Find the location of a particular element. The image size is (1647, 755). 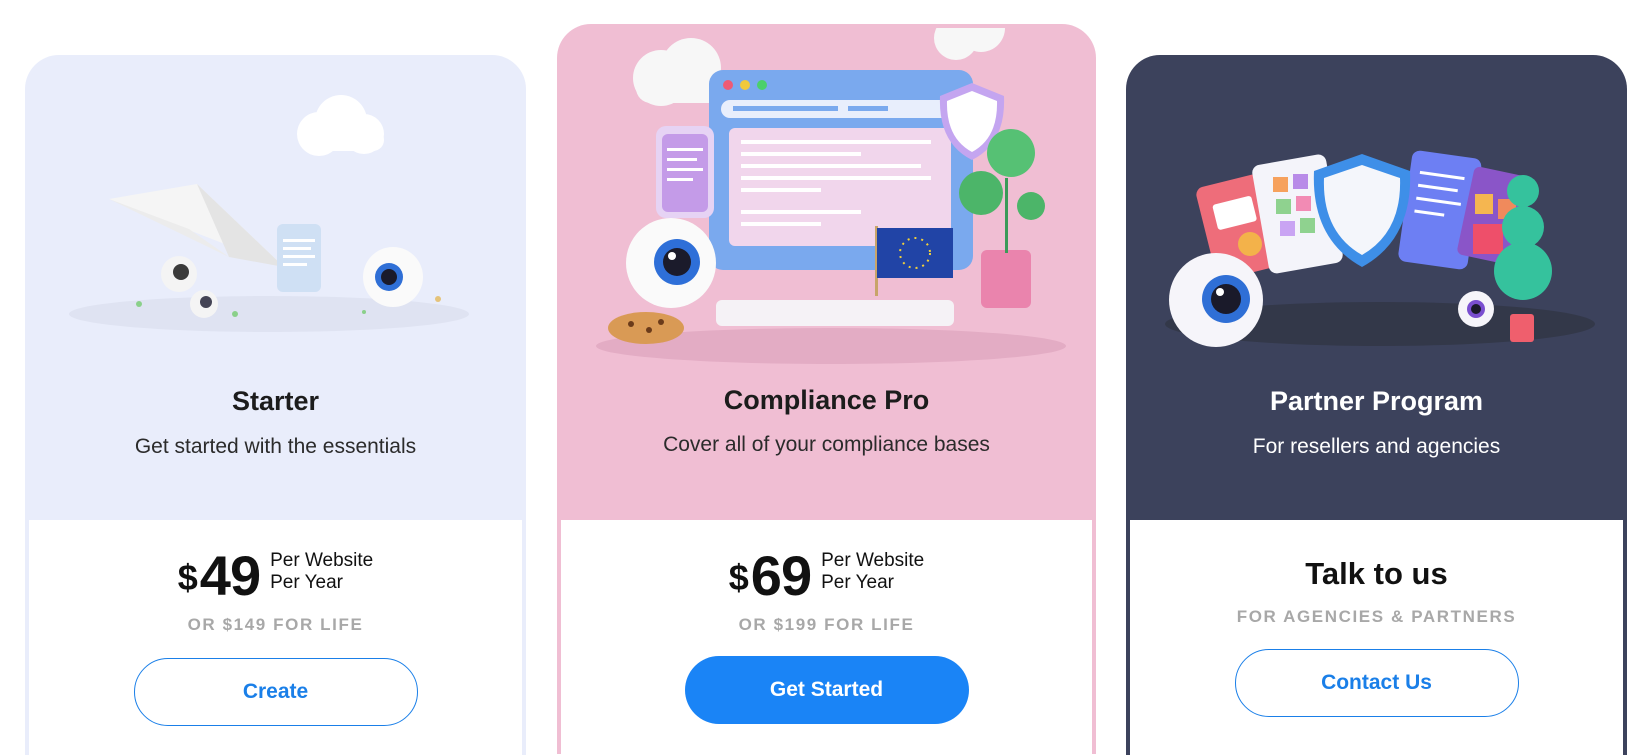

paper-plane-icon is located at coordinates (196, 225).